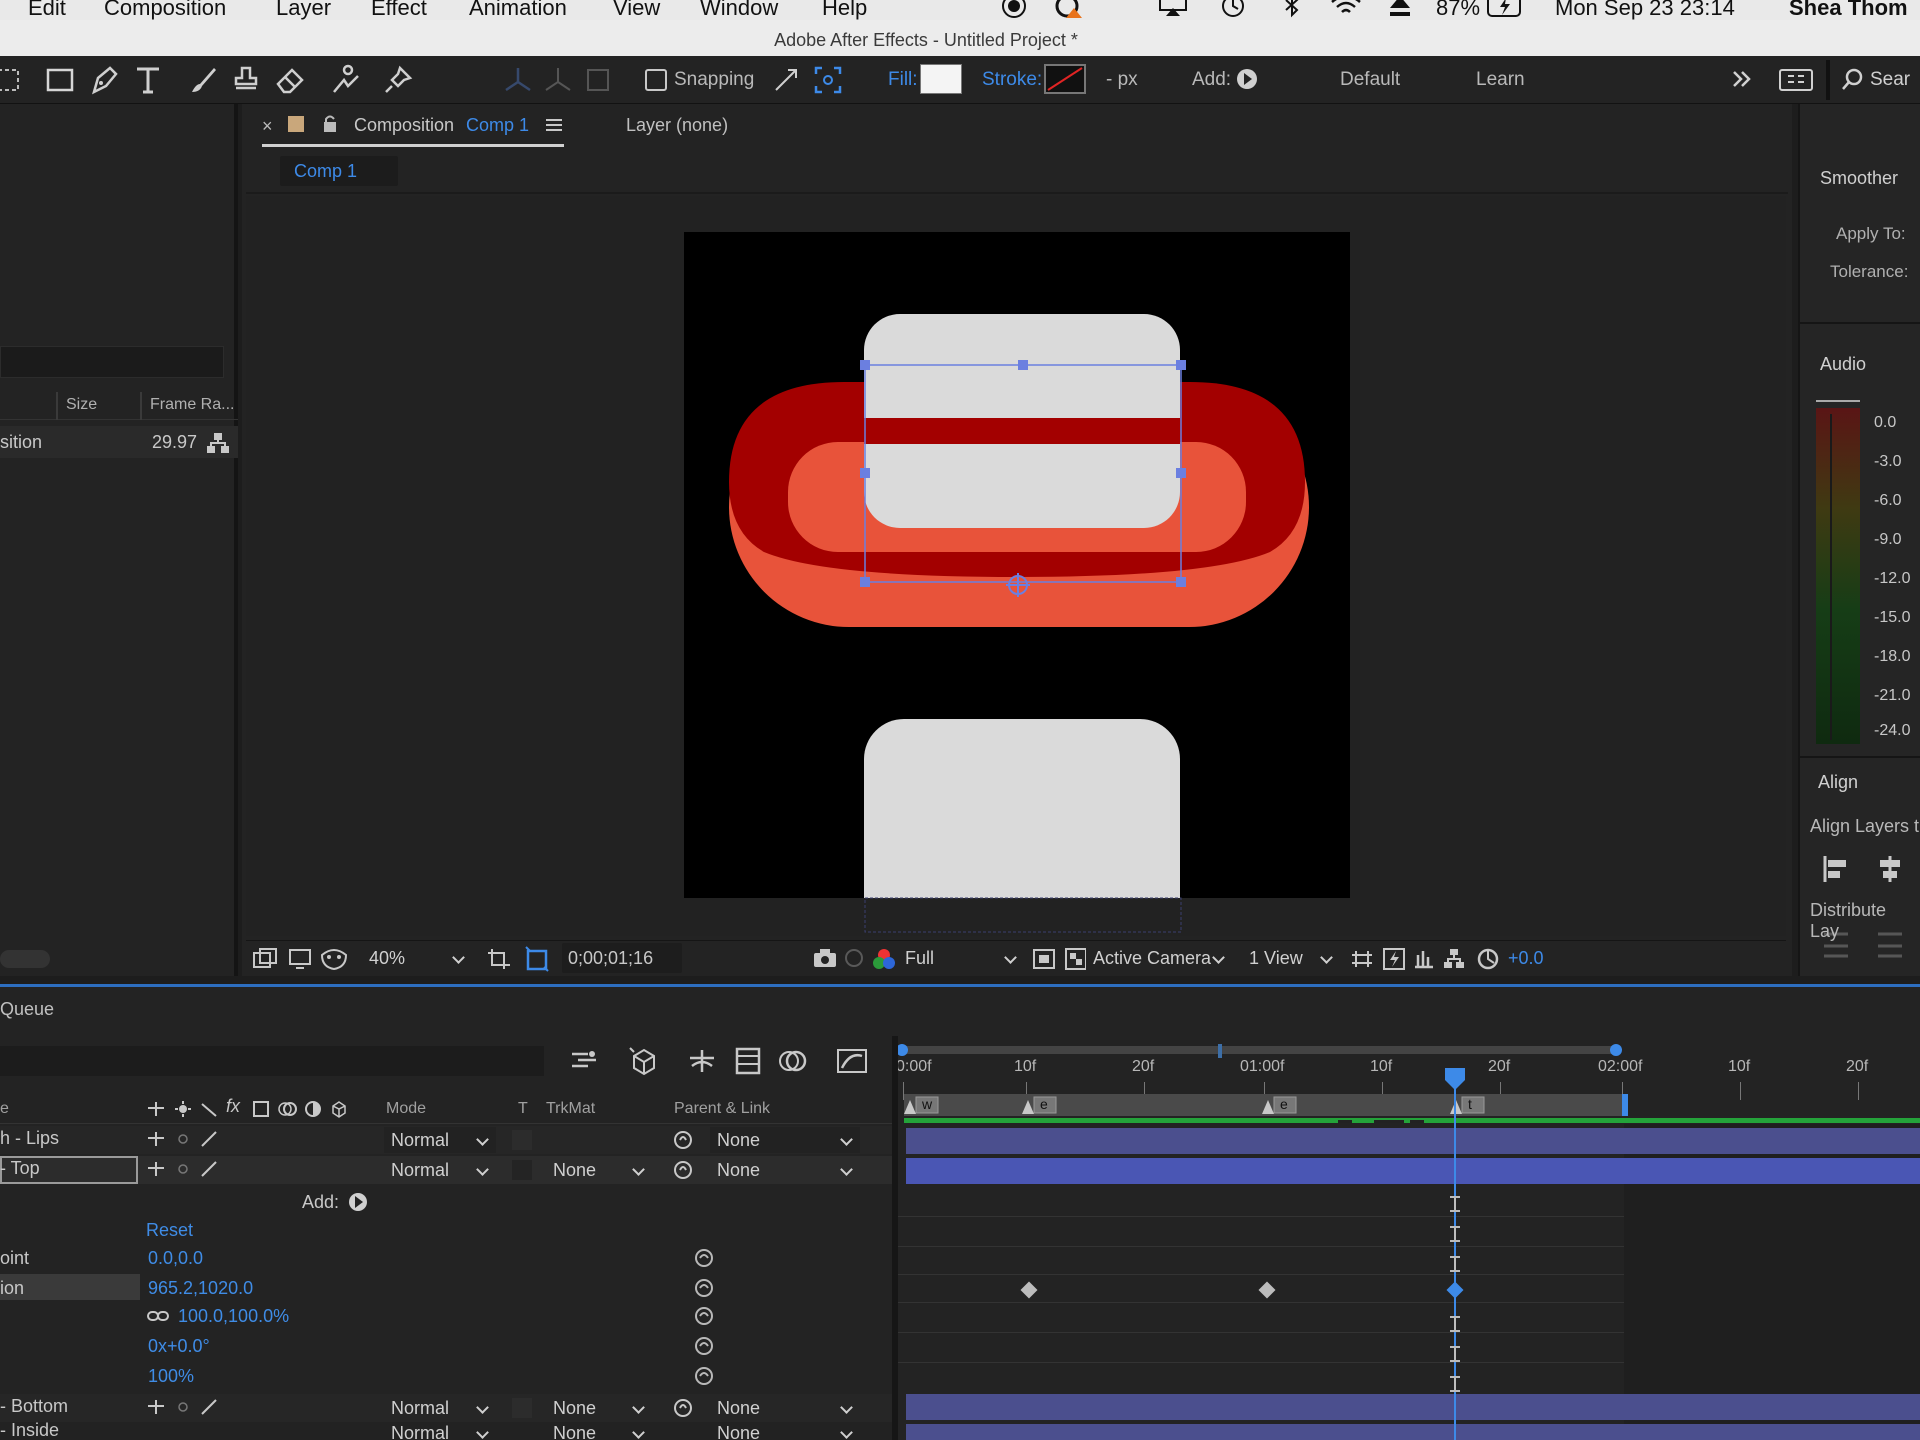 Image resolution: width=1920 pixels, height=1440 pixels. I want to click on layer-row: h - Lips Normal None, so click(447, 1140).